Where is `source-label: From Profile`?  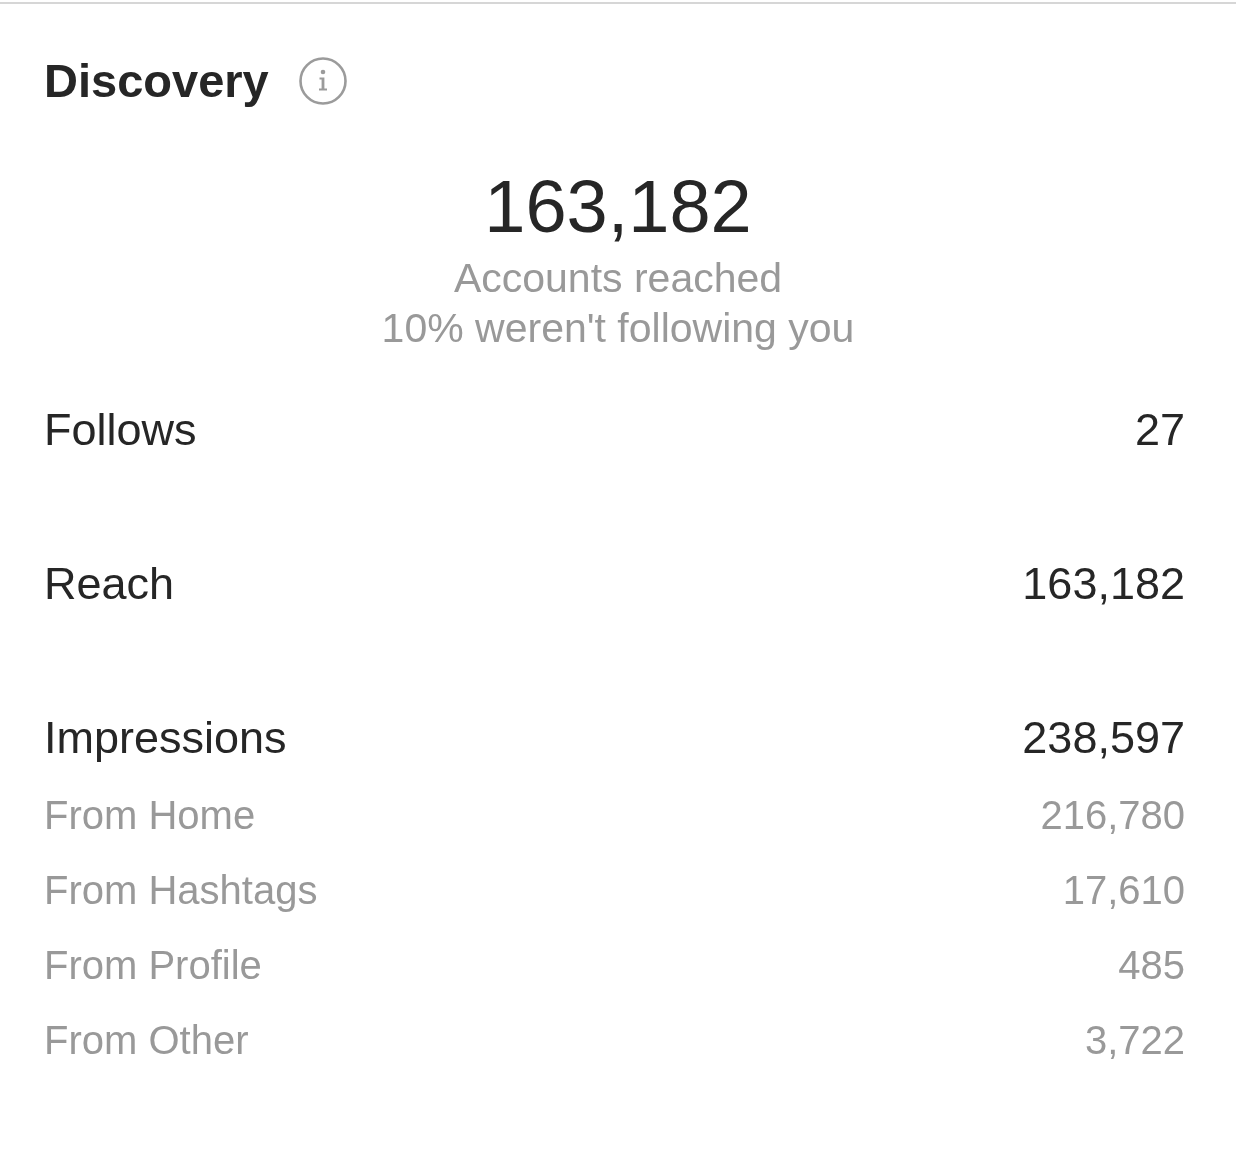
source-label: From Profile is located at coordinates (153, 965).